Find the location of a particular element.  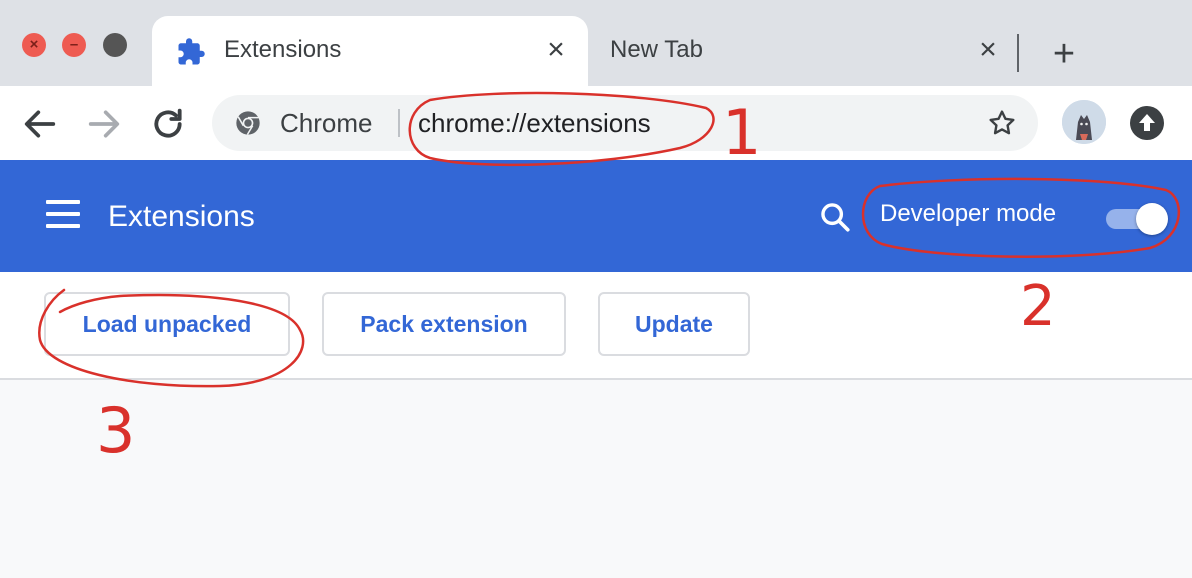

chrome-logo-icon is located at coordinates (248, 123).